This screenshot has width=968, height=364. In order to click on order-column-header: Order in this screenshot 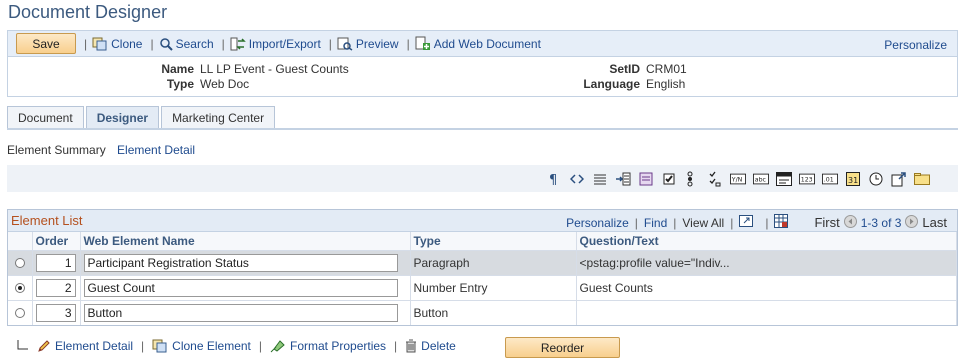, I will do `click(56, 241)`.